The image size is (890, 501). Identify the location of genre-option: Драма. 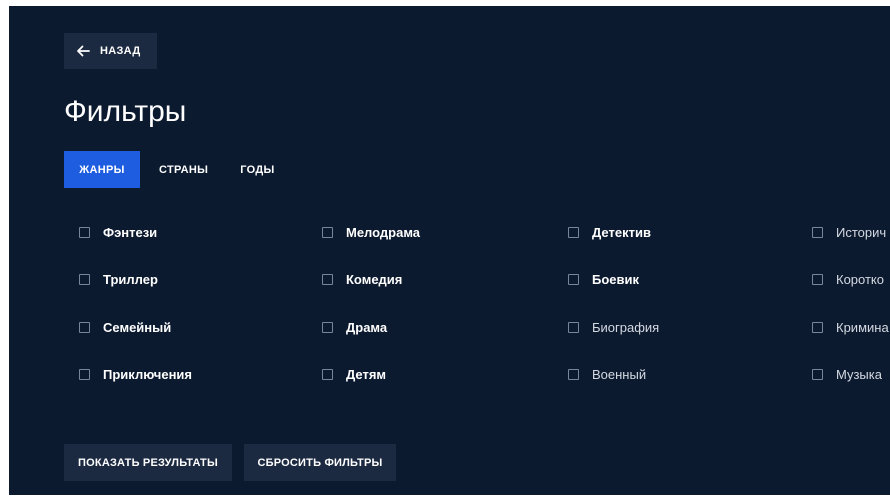
(354, 327).